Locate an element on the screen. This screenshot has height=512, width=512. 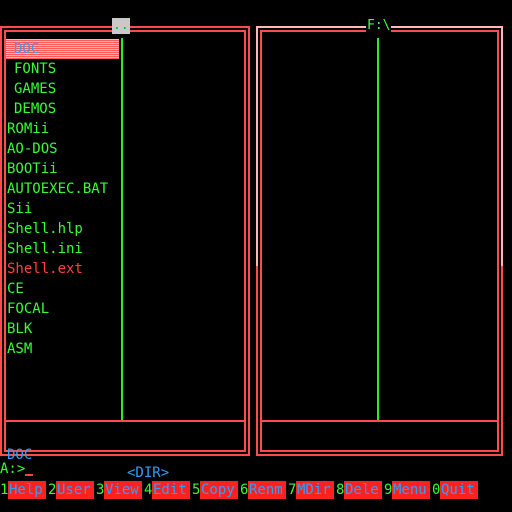
function-key-copy: 5 Copy is located at coordinates (215, 490).